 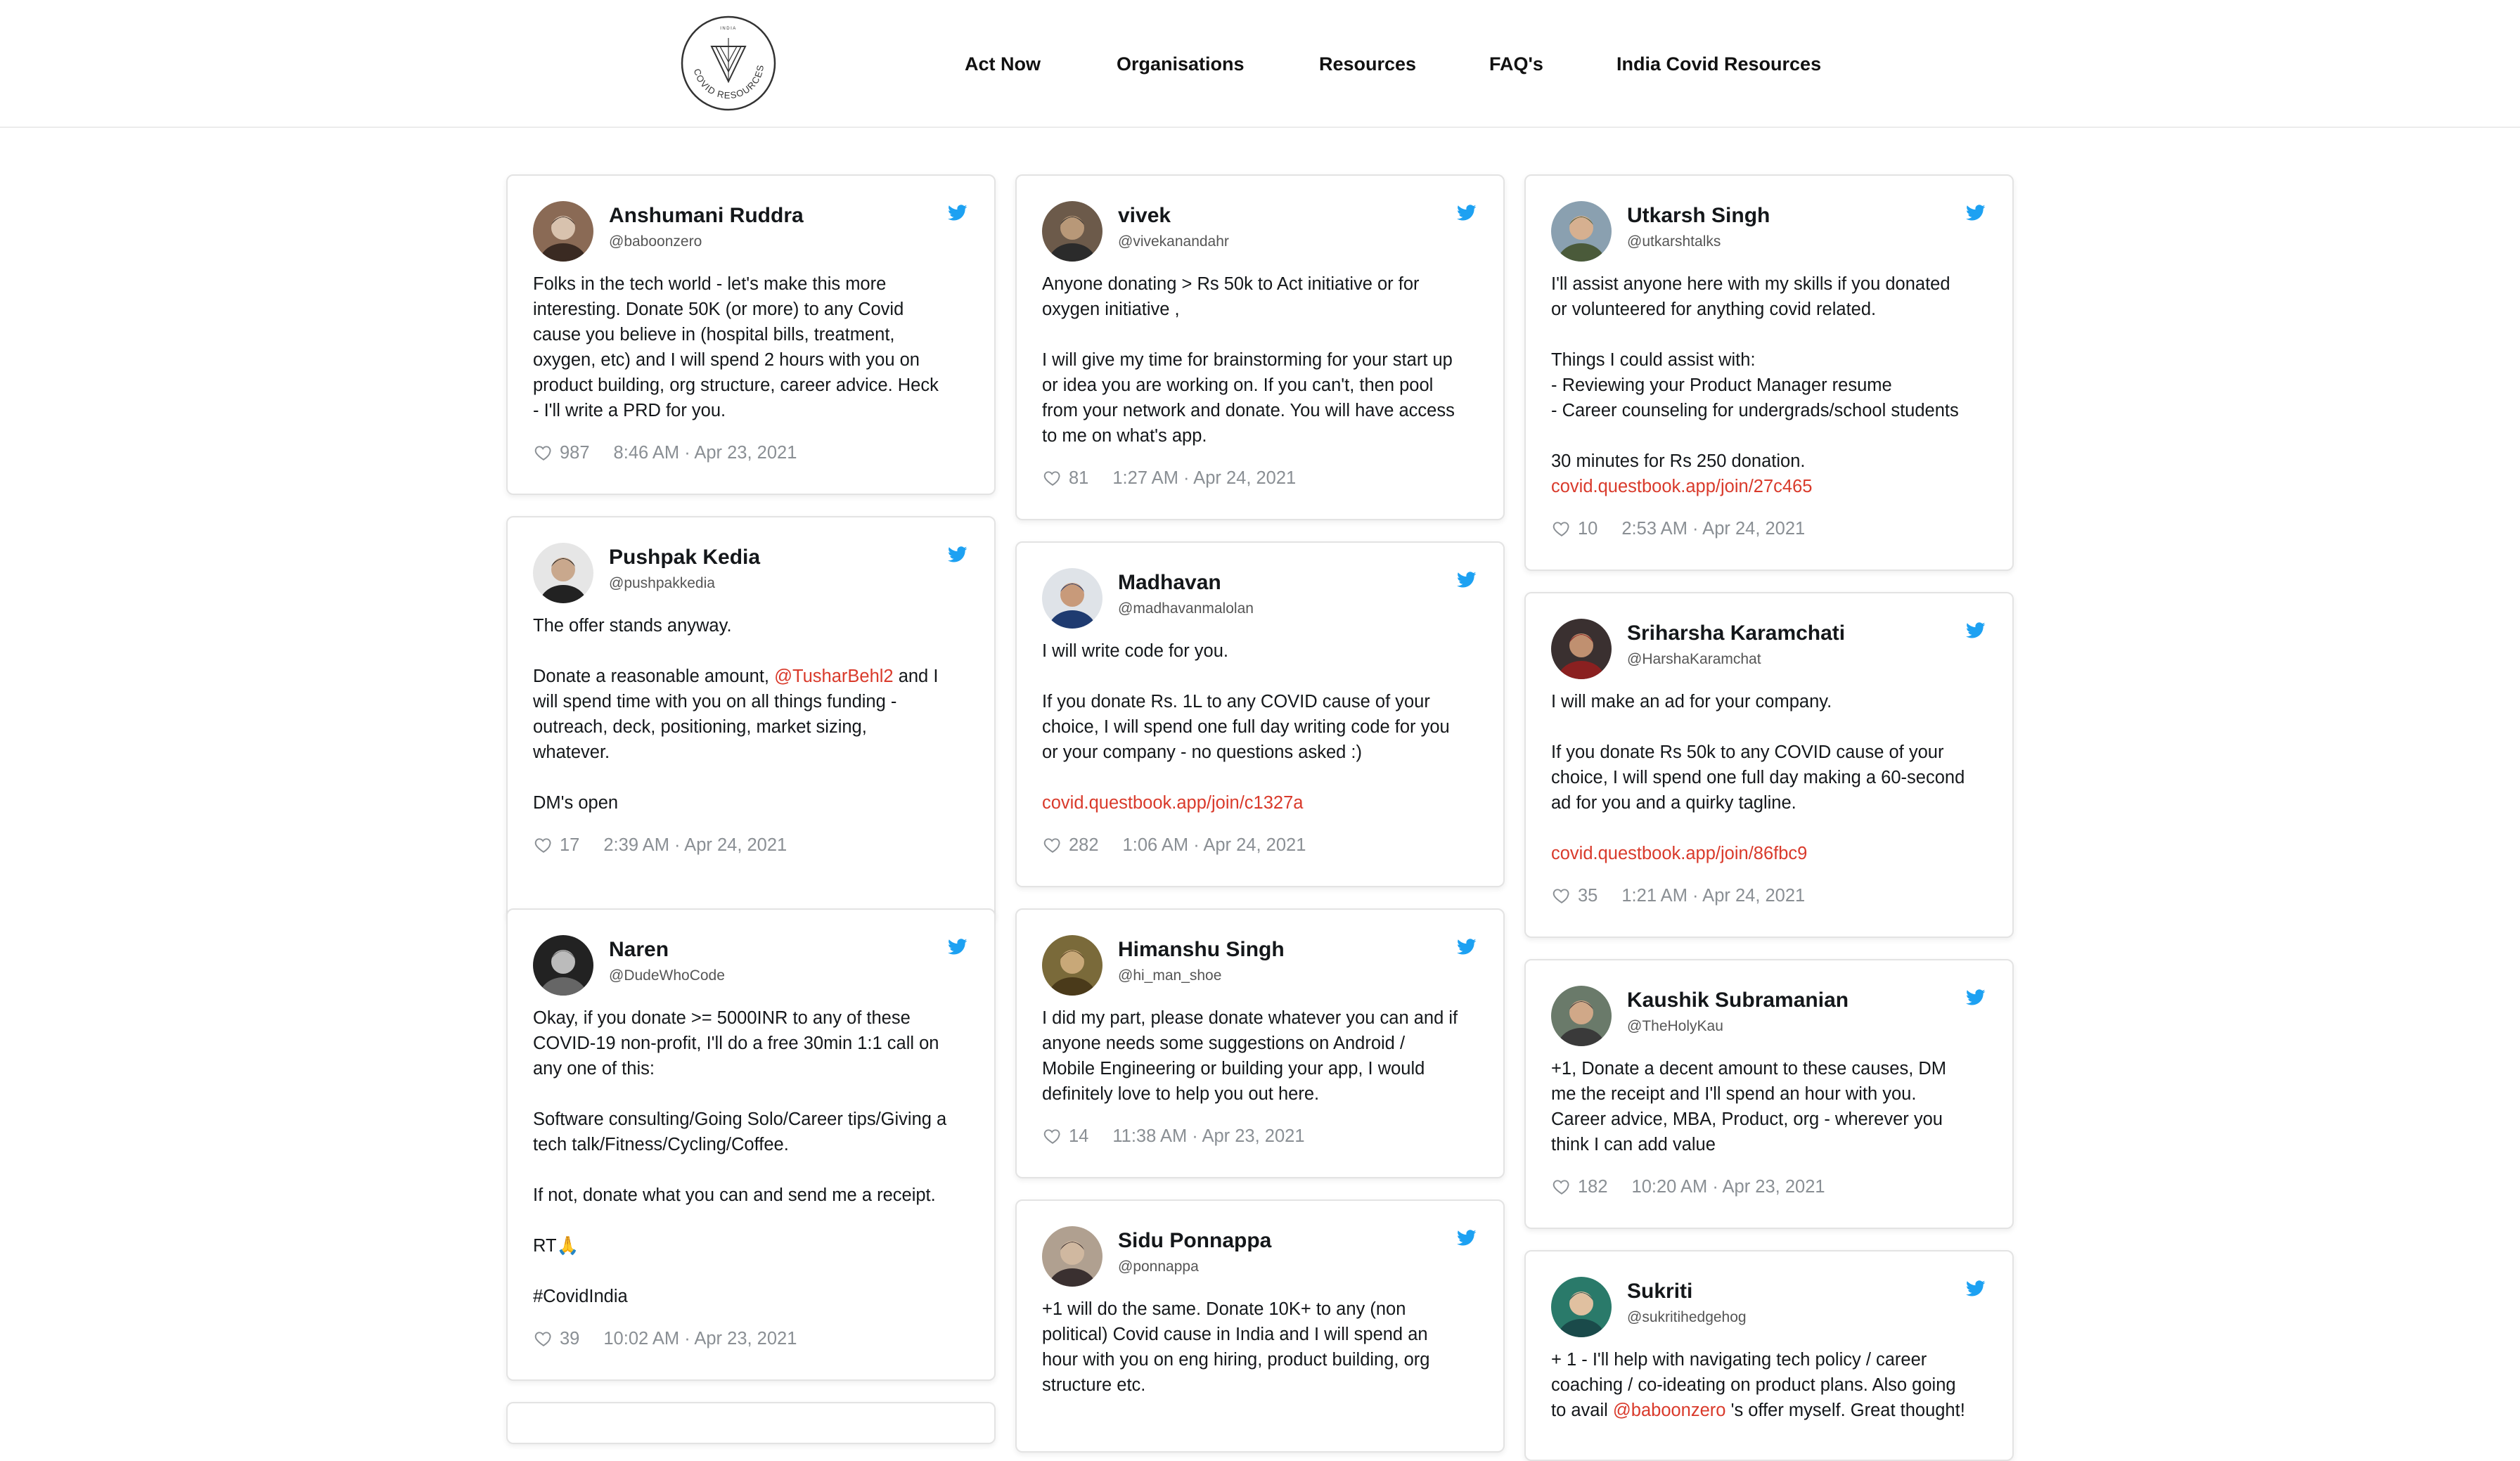 I want to click on tweet-card-partial, so click(x=751, y=1423).